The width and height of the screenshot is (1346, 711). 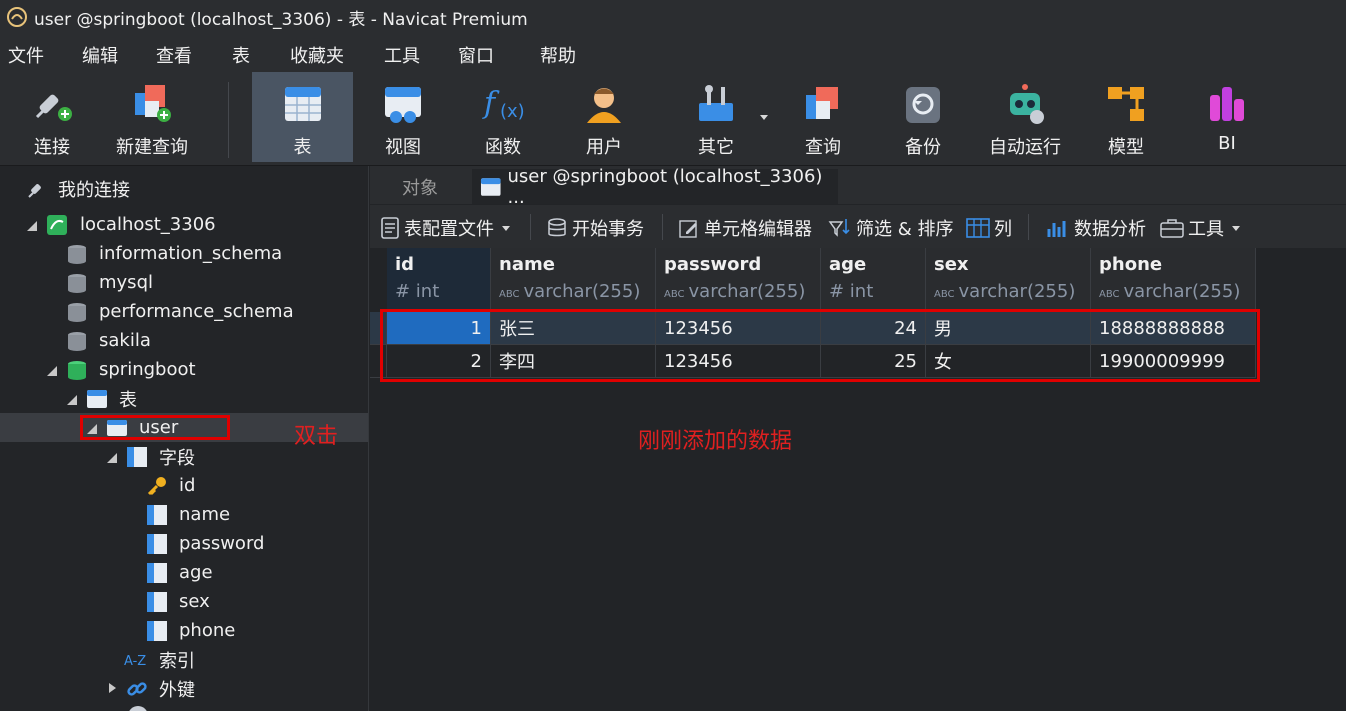 What do you see at coordinates (673, 53) in the screenshot?
I see `menu-bar: 文件 编辑 查看 表 收藏夹 工具 窗口 帮助` at bounding box center [673, 53].